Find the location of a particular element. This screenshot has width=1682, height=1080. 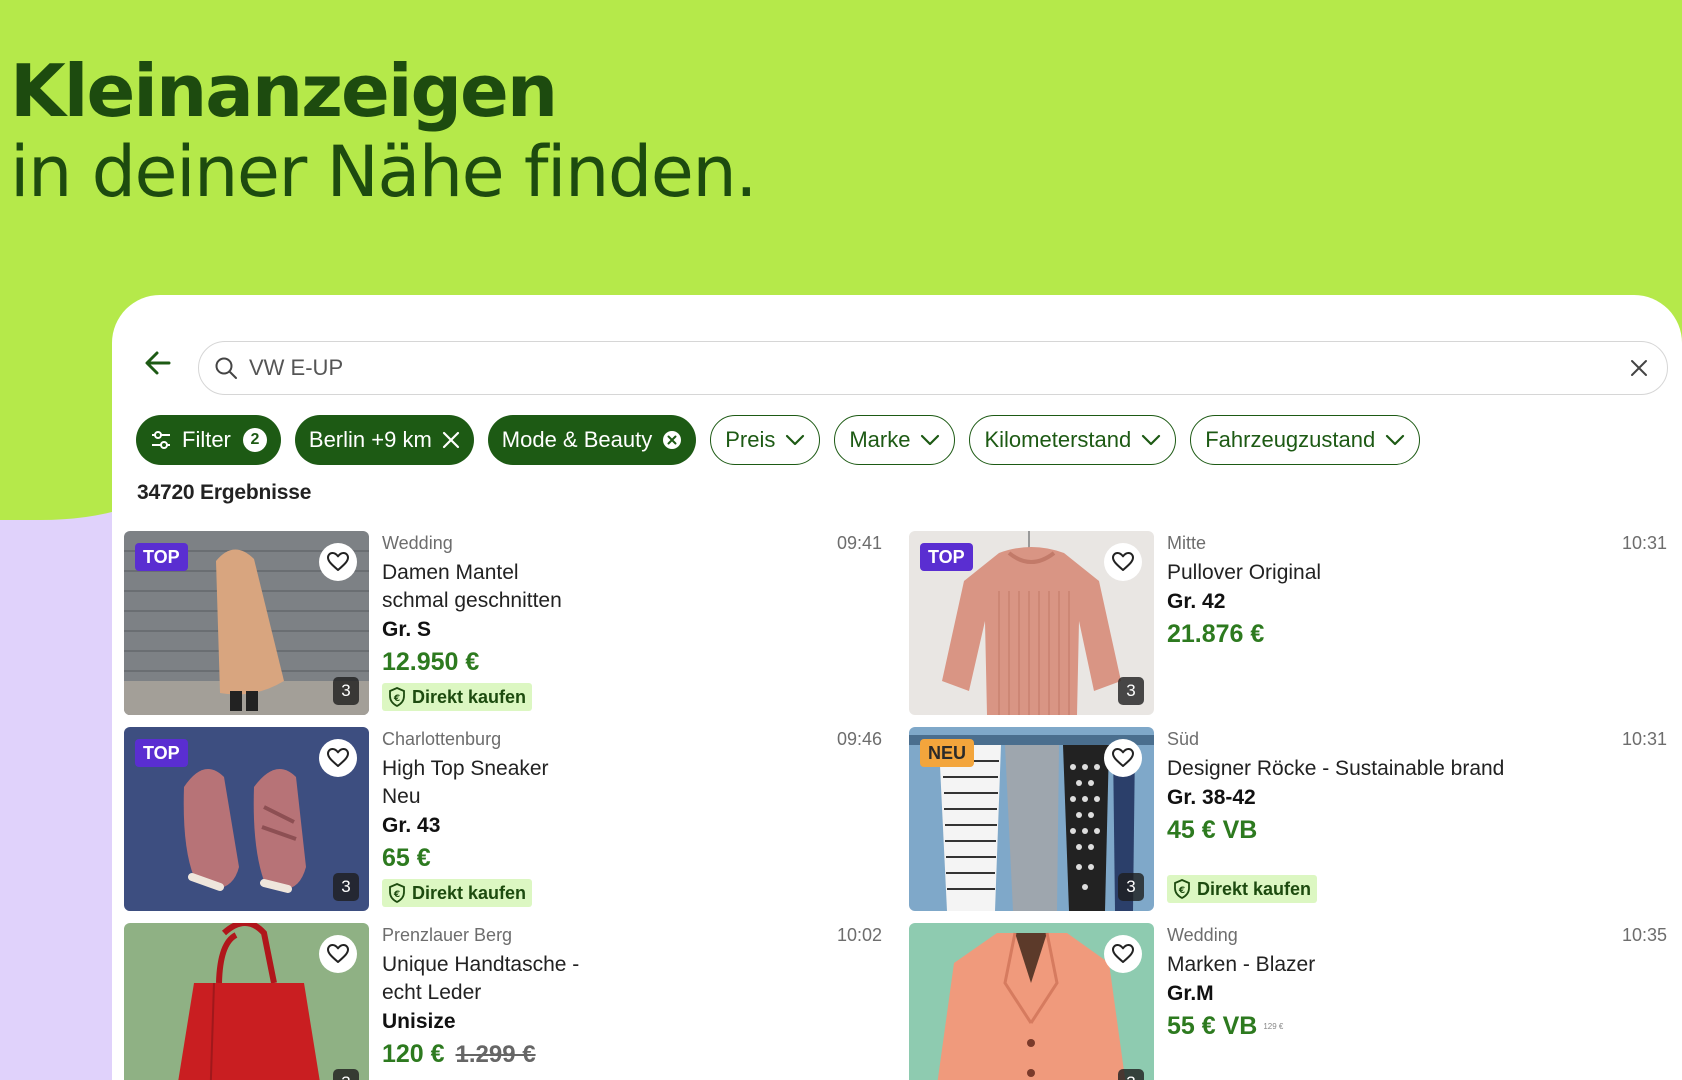

listing-price: 120 € 1.299 € is located at coordinates (632, 1054).